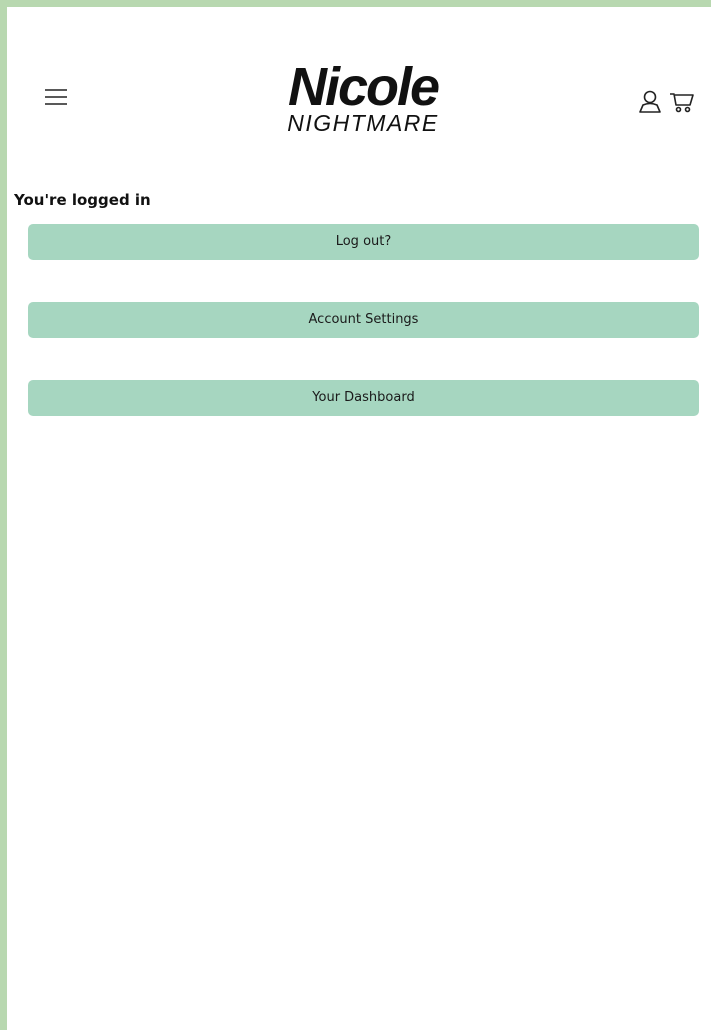  I want to click on logo-main-text: Nicole, so click(363, 87).